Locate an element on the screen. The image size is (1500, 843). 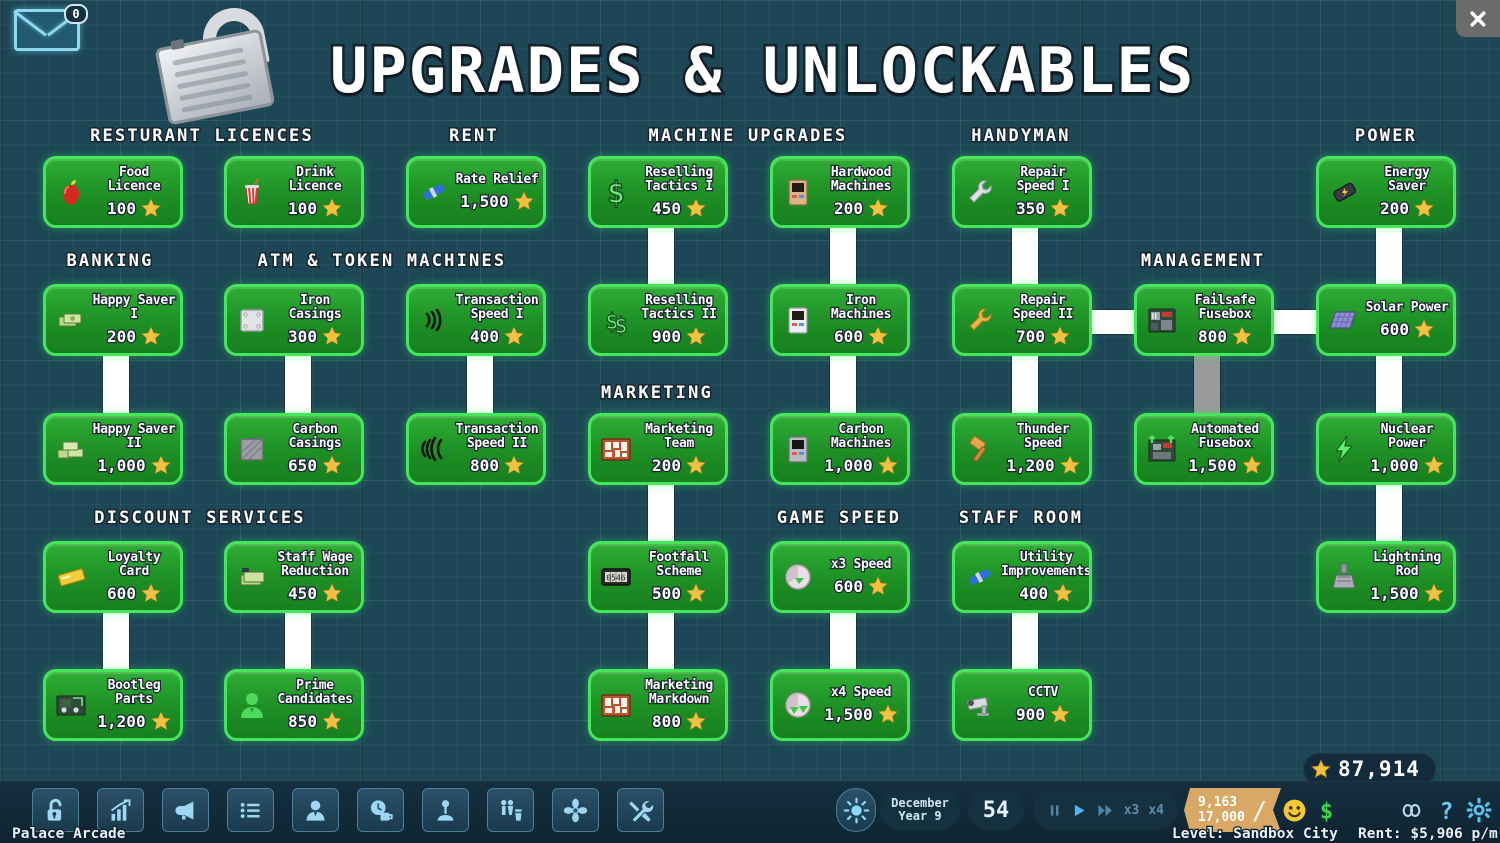
upgrade-node-solar-power: Solar Power 600 is located at coordinates (1386, 320).